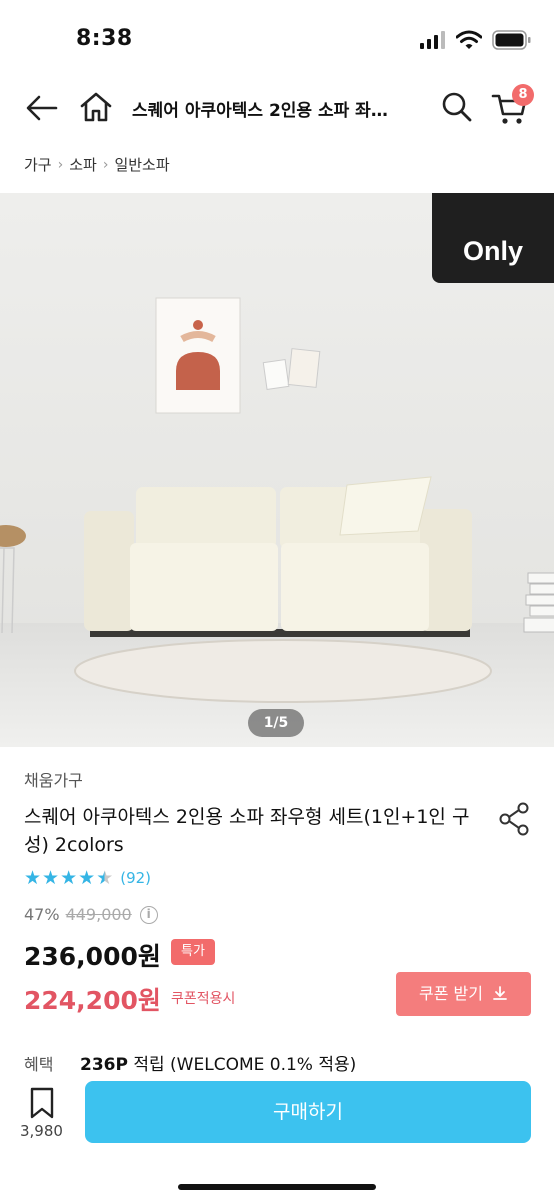 This screenshot has height=1200, width=554. What do you see at coordinates (42, 914) in the screenshot?
I see `discount-rate: 47%` at bounding box center [42, 914].